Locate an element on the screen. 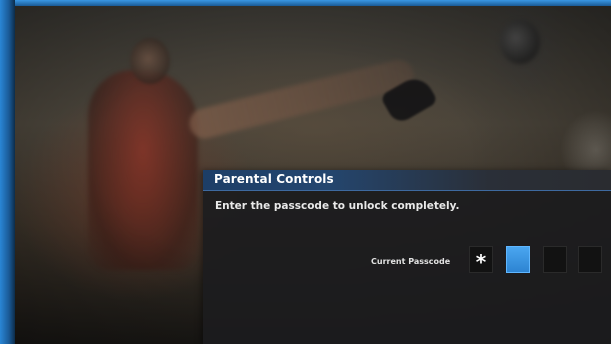 The width and height of the screenshot is (611, 344). current-passcode-label: Current Passcode is located at coordinates (411, 261).